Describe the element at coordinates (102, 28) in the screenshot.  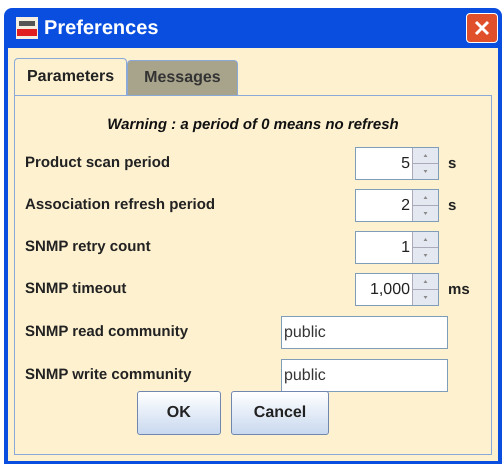
I see `window-title: Preferences` at that location.